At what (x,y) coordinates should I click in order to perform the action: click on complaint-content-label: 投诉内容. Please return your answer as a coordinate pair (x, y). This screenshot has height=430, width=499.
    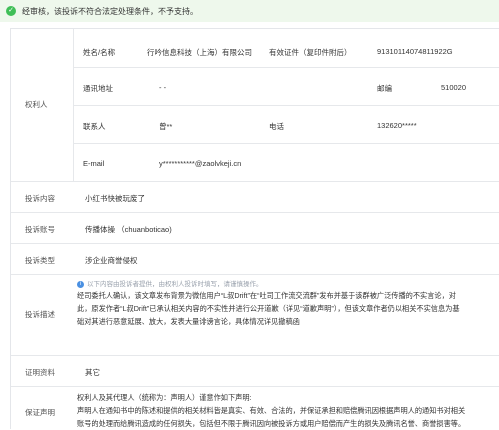
    Looking at the image, I should click on (40, 198).